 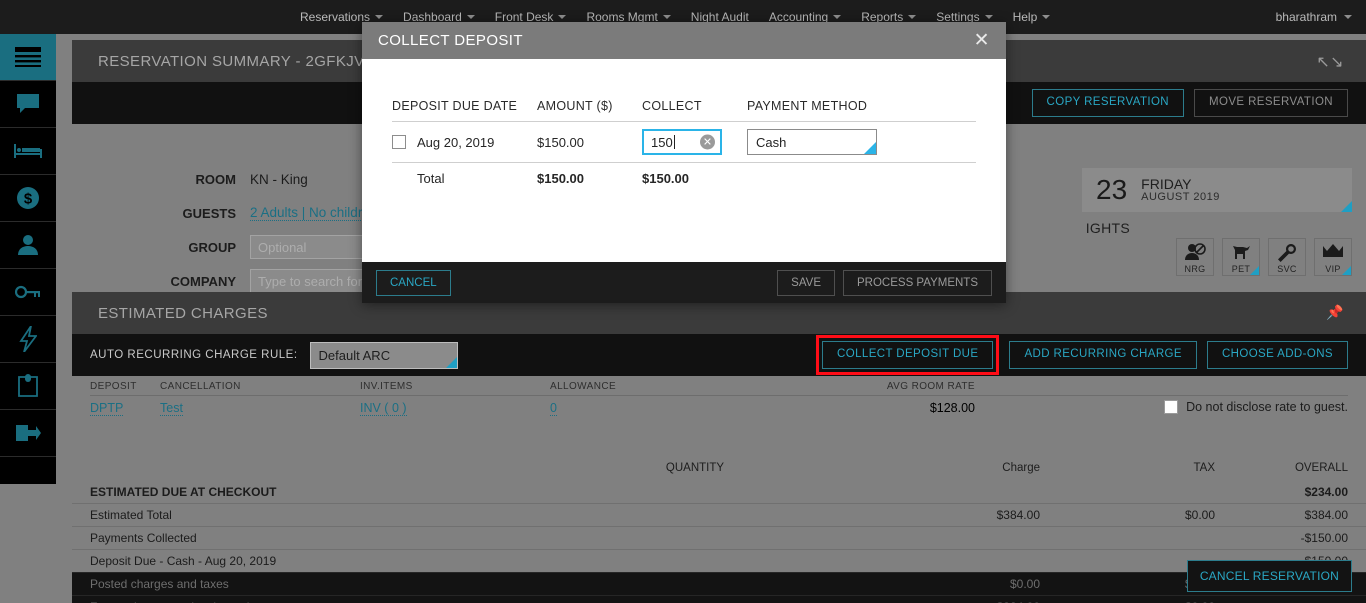 I want to click on col-allowance: ALLOWANCE, so click(x=583, y=386).